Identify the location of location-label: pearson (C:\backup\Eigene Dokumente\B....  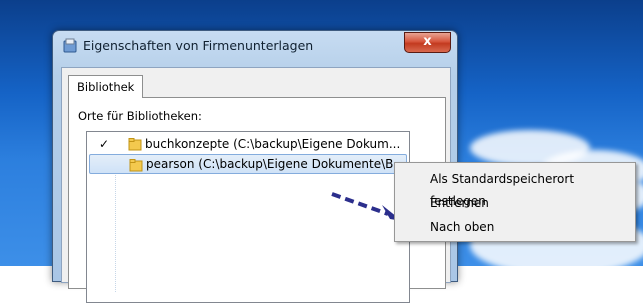
(275, 164).